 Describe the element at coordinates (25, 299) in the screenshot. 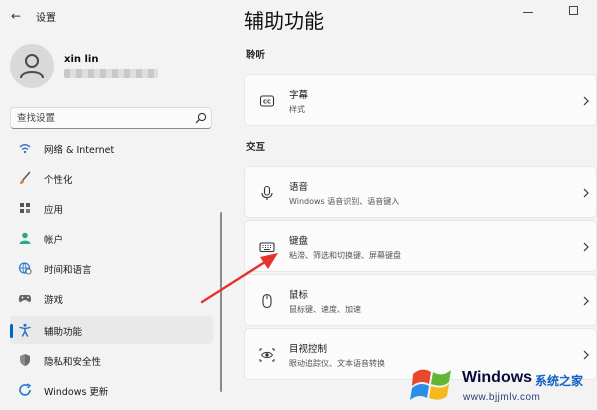

I see `gamepad-icon` at that location.